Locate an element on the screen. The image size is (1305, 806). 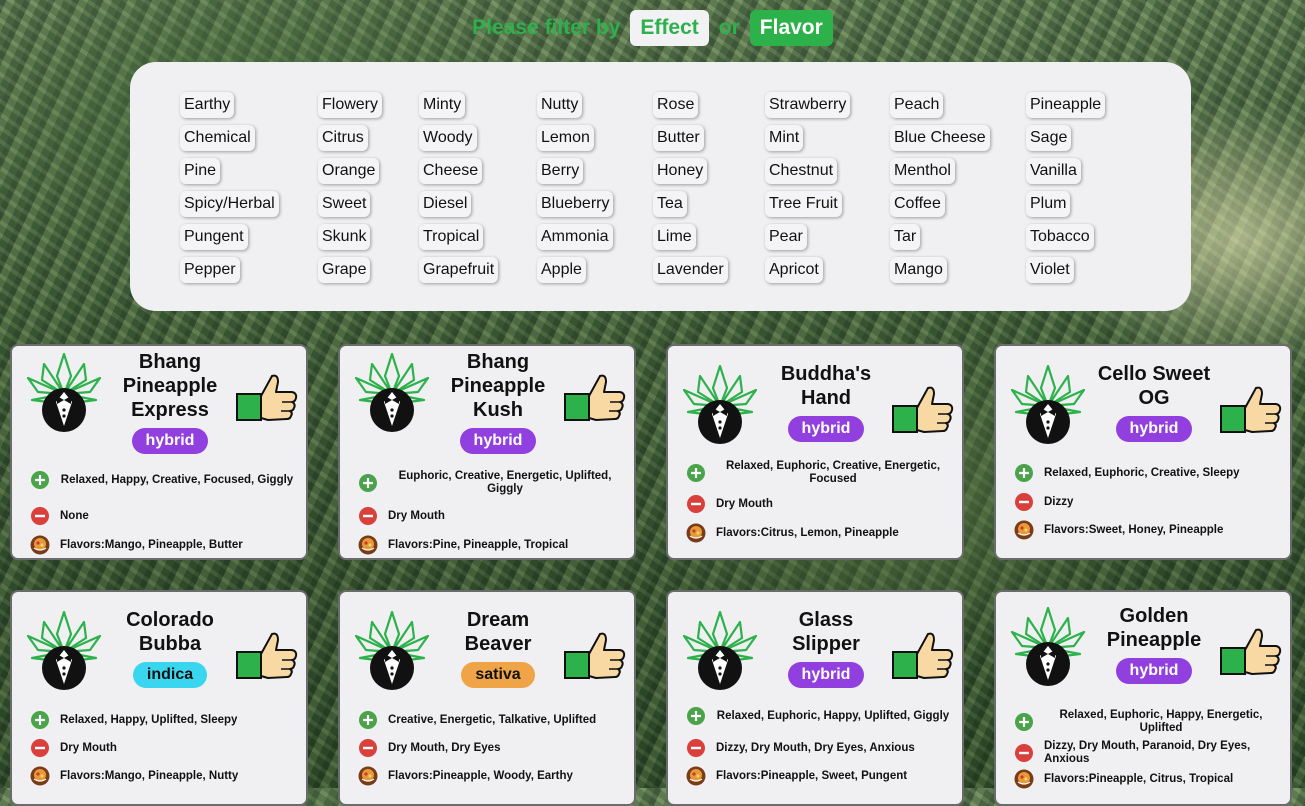
flavor-chip: Orange is located at coordinates (349, 171).